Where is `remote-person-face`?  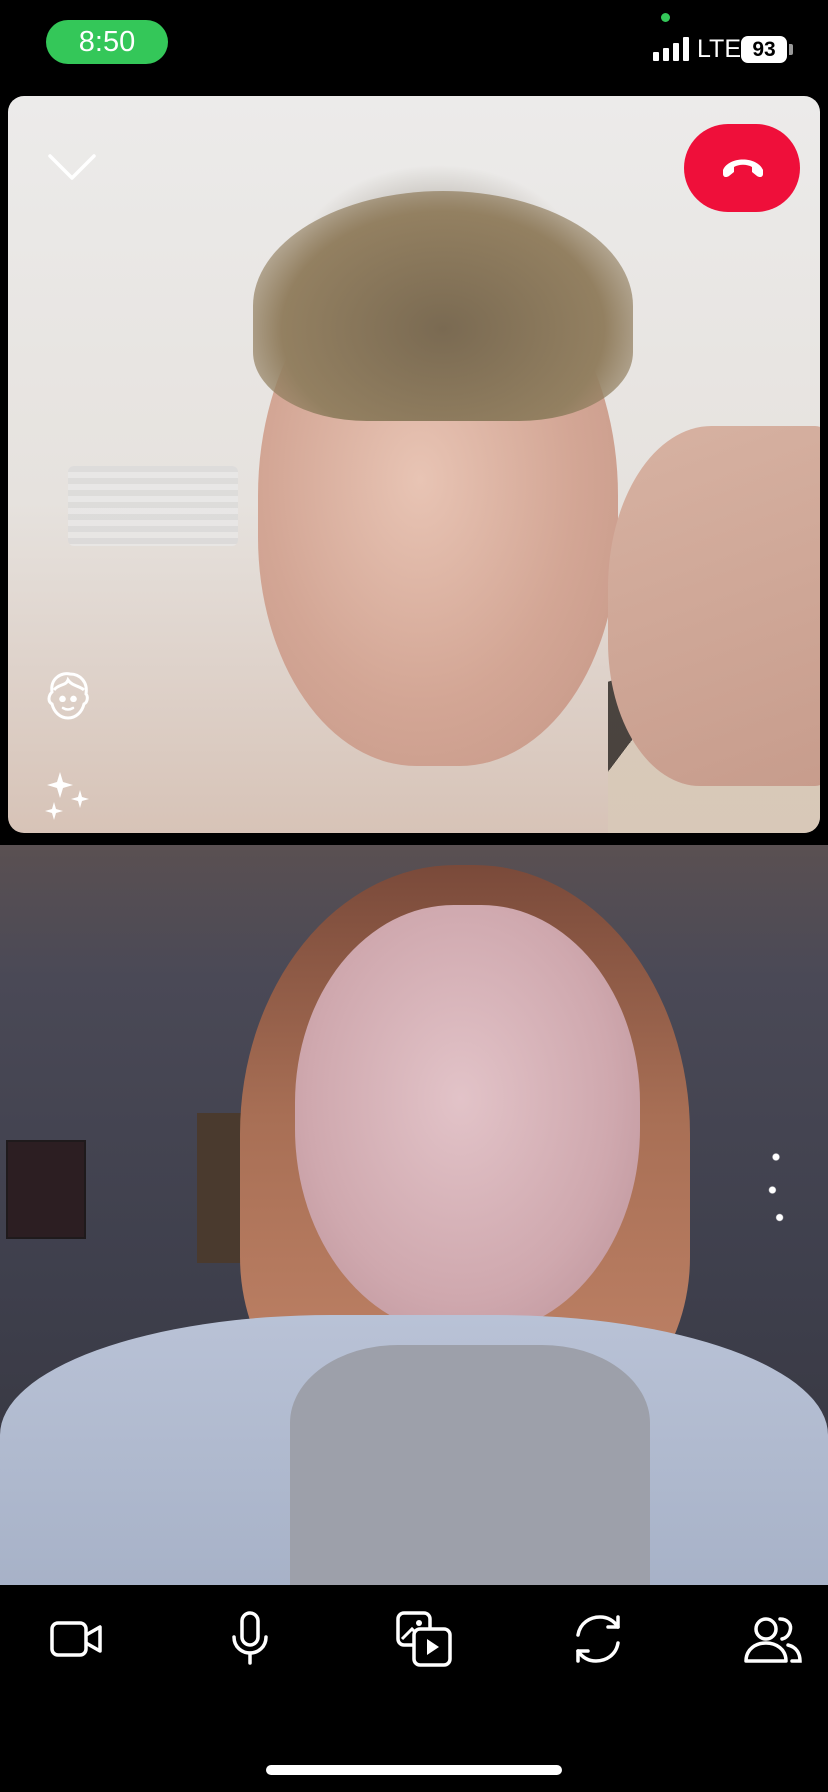
remote-person-face is located at coordinates (467, 1120).